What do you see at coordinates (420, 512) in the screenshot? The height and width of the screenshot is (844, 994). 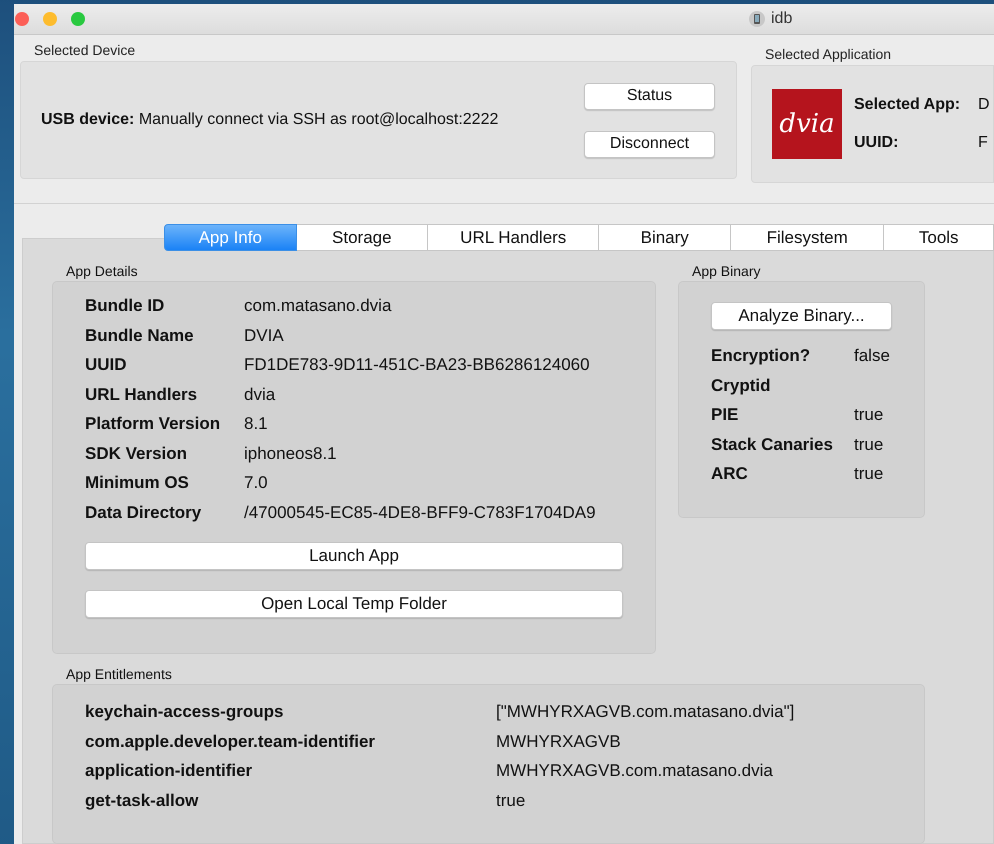 I see `field-value: /47000545-EC85-4DE8-BFF9-C783F1704DA9` at bounding box center [420, 512].